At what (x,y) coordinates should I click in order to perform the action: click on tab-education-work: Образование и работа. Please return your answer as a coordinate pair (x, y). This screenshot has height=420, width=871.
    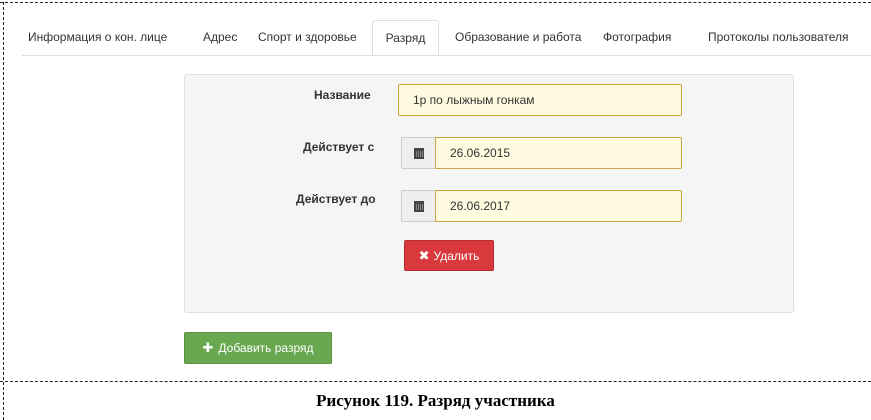
    Looking at the image, I should click on (518, 37).